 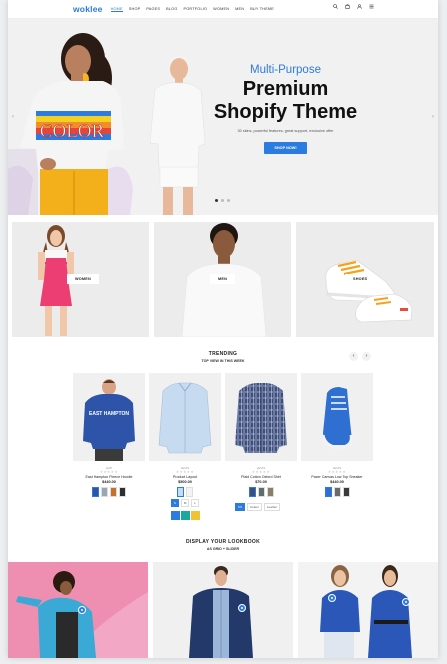 What do you see at coordinates (109, 414) in the screenshot?
I see `hoodie-print-text: EAST HAMPTON` at bounding box center [109, 414].